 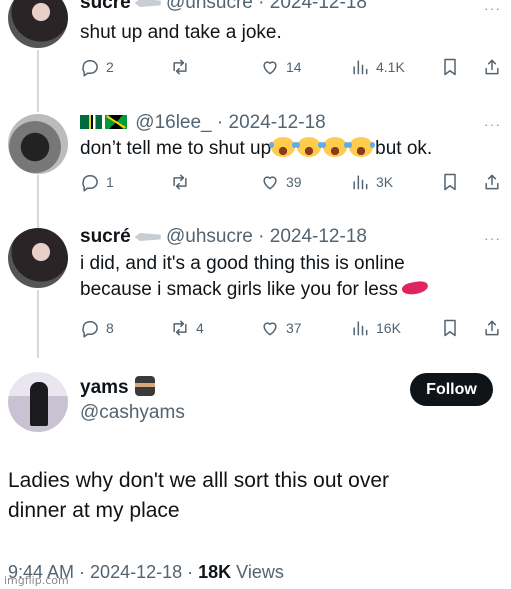 What do you see at coordinates (104, 387) in the screenshot?
I see `author-name-text: yams` at bounding box center [104, 387].